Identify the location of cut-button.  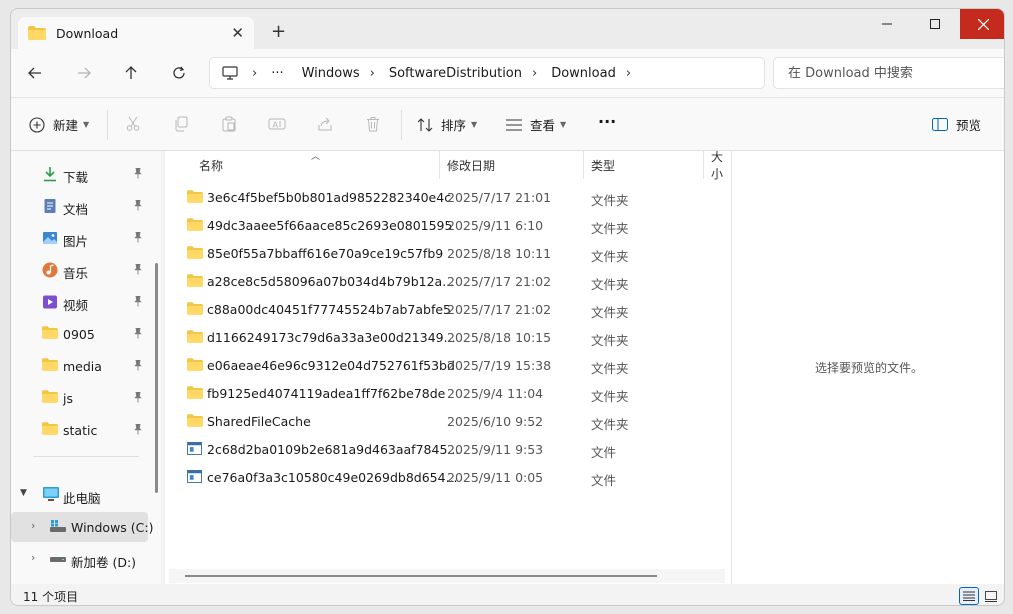
(133, 124).